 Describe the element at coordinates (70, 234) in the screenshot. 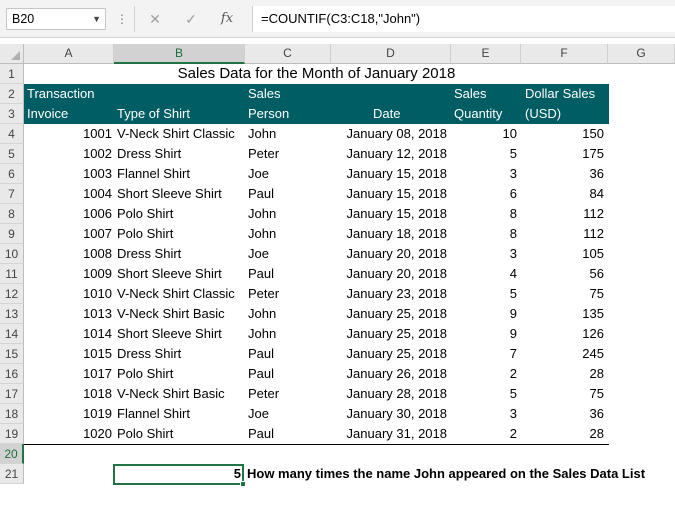

I see `invoice-cell: 1007` at that location.